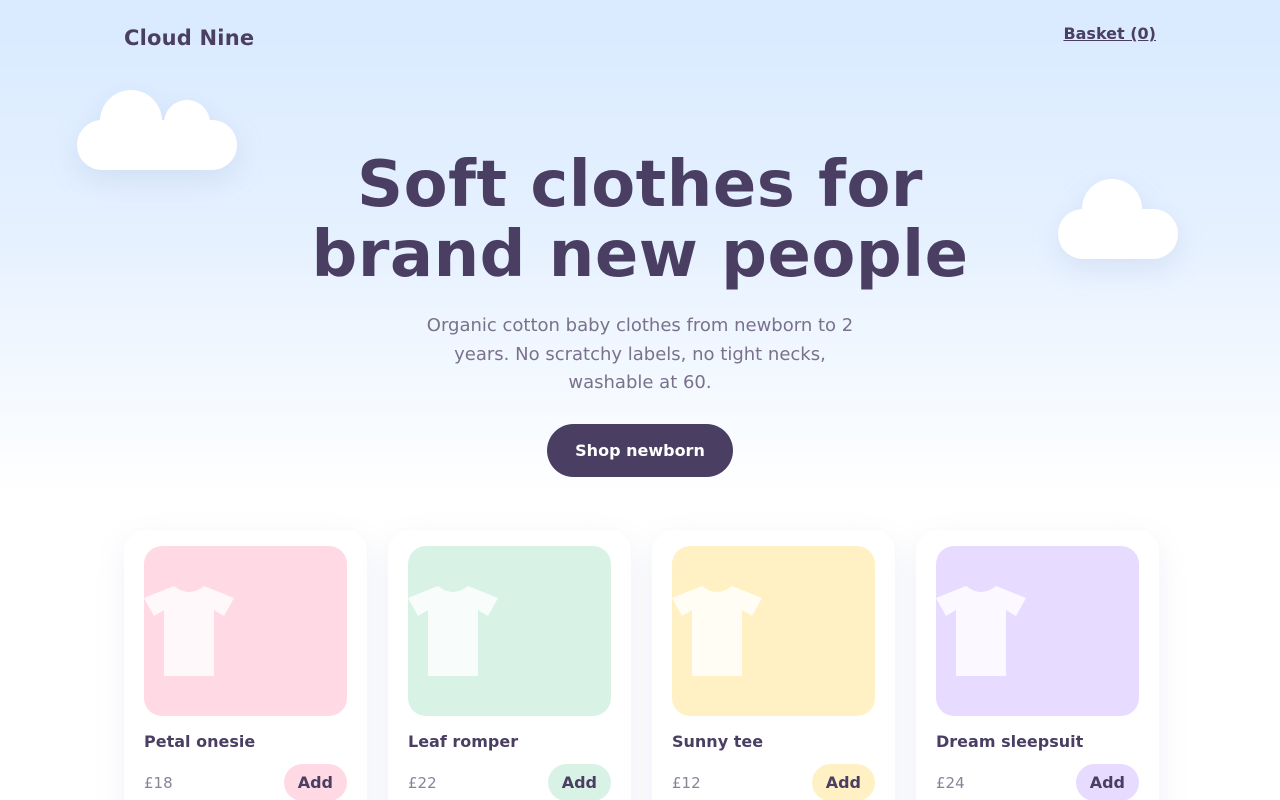 This screenshot has height=800, width=1280. Describe the element at coordinates (158, 782) in the screenshot. I see `product-price: £18` at that location.